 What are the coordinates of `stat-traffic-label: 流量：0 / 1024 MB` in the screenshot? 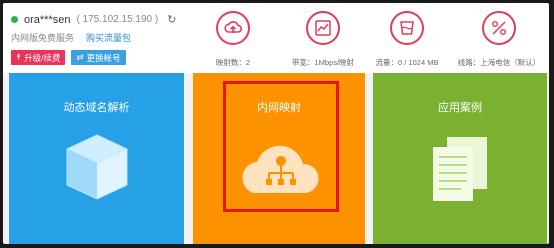 It's located at (407, 62).